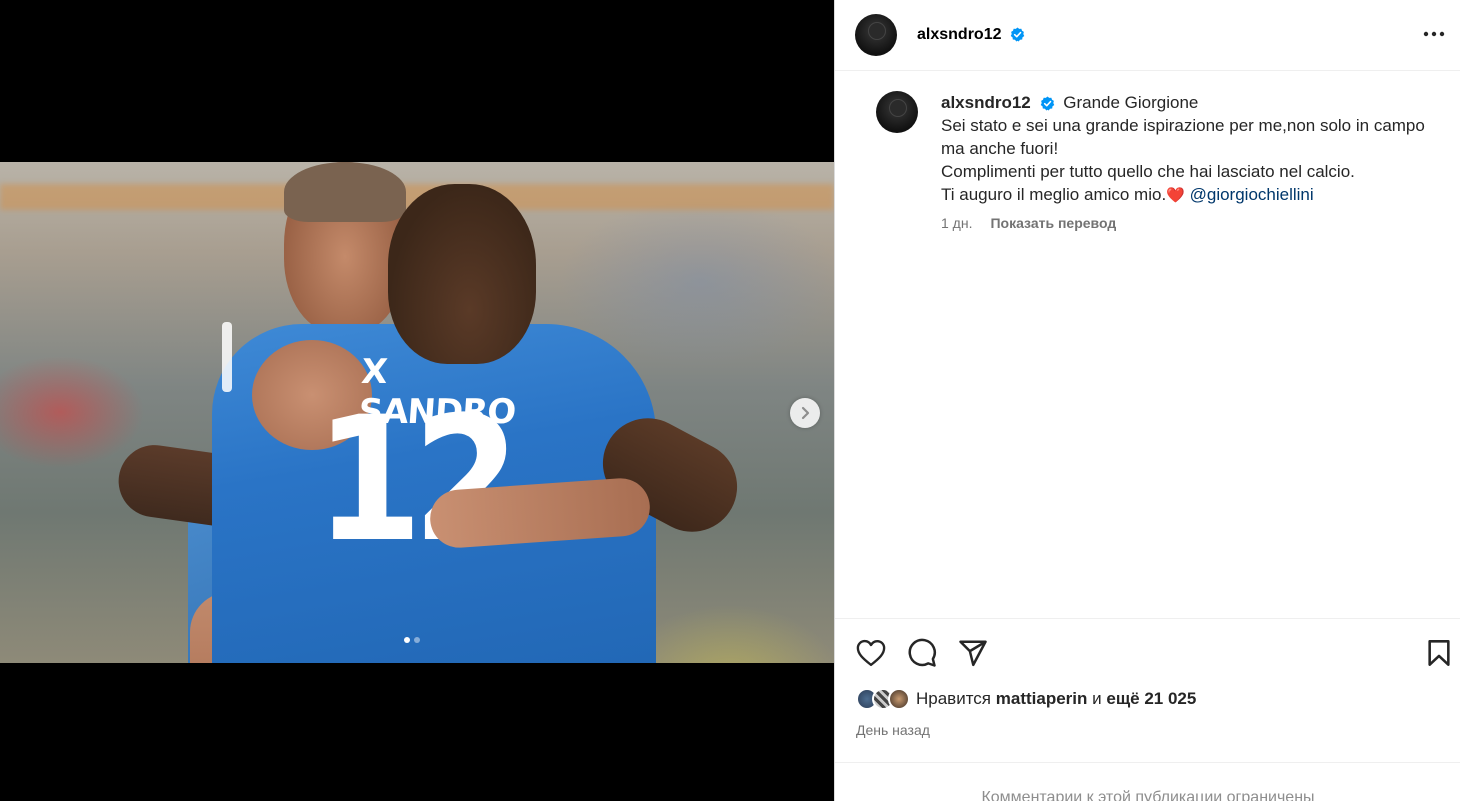  Describe the element at coordinates (462, 274) in the screenshot. I see `player-right-head` at that location.